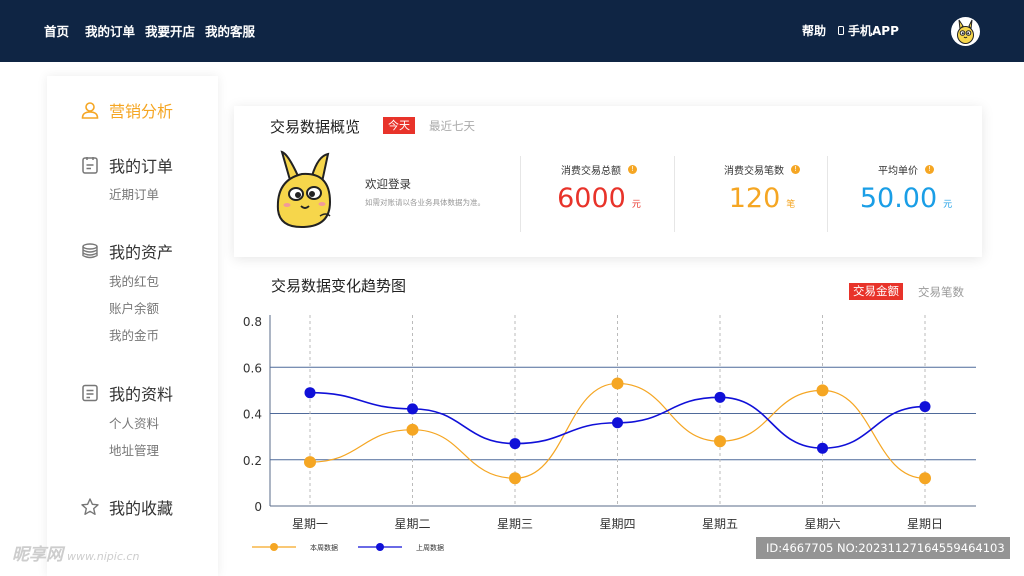 Image resolution: width=1024 pixels, height=576 pixels. Describe the element at coordinates (324, 547) in the screenshot. I see `legend-label: 本周数据` at that location.